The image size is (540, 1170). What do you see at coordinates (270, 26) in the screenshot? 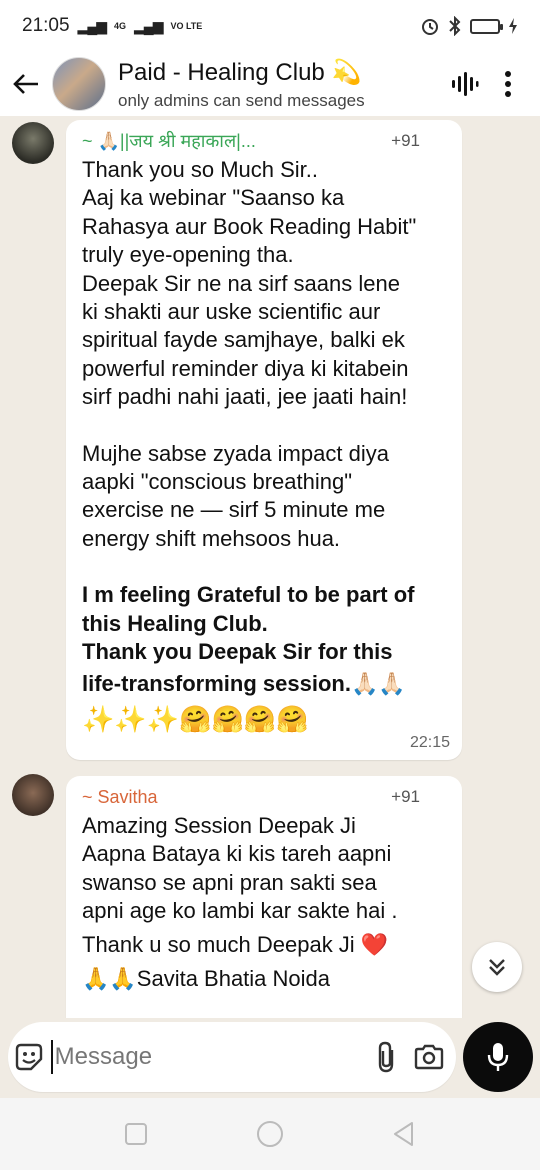
I see `status-bar: 21:05 ▂▄▆ 4G ▂▄▆ VO LTE` at bounding box center [270, 26].